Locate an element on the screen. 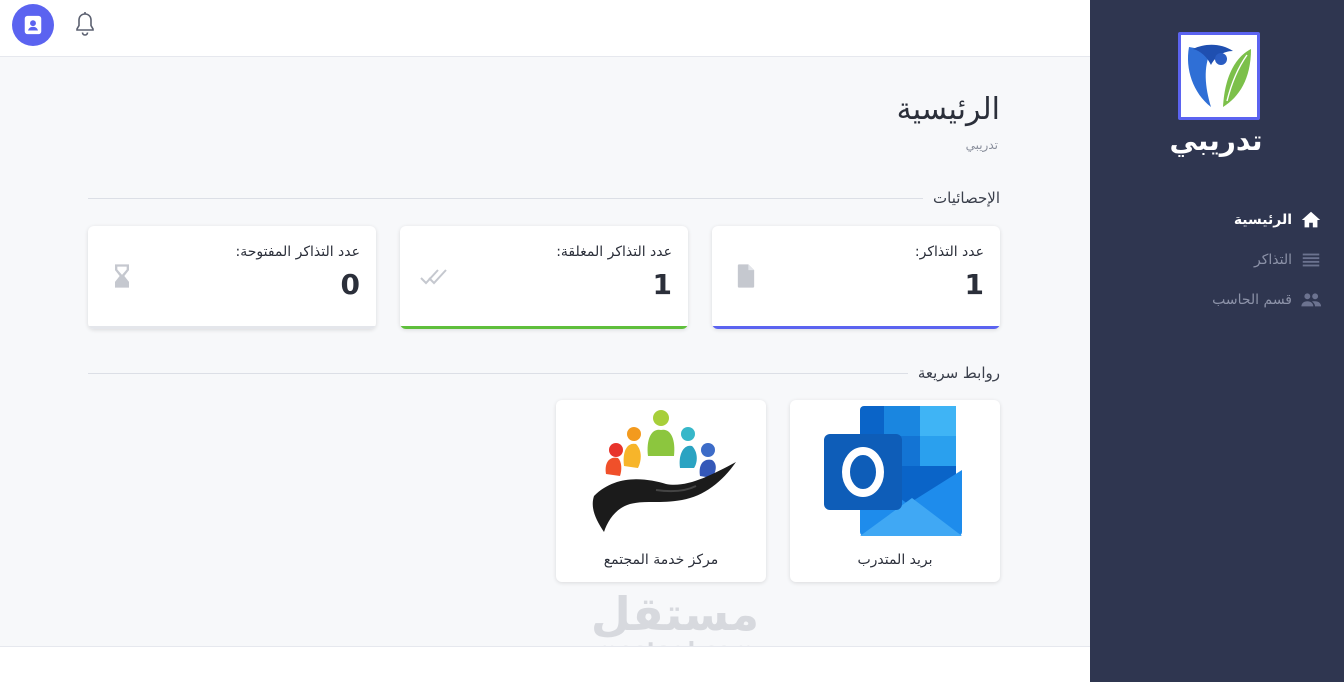 The width and height of the screenshot is (1344, 682). sidebar-item-tickets: التذاكر is located at coordinates (1288, 260).